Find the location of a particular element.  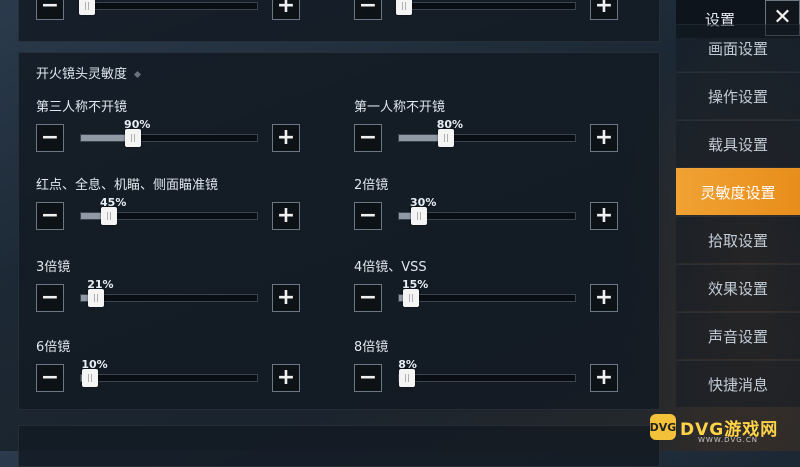

bottom-partial-panel is located at coordinates (339, 446).